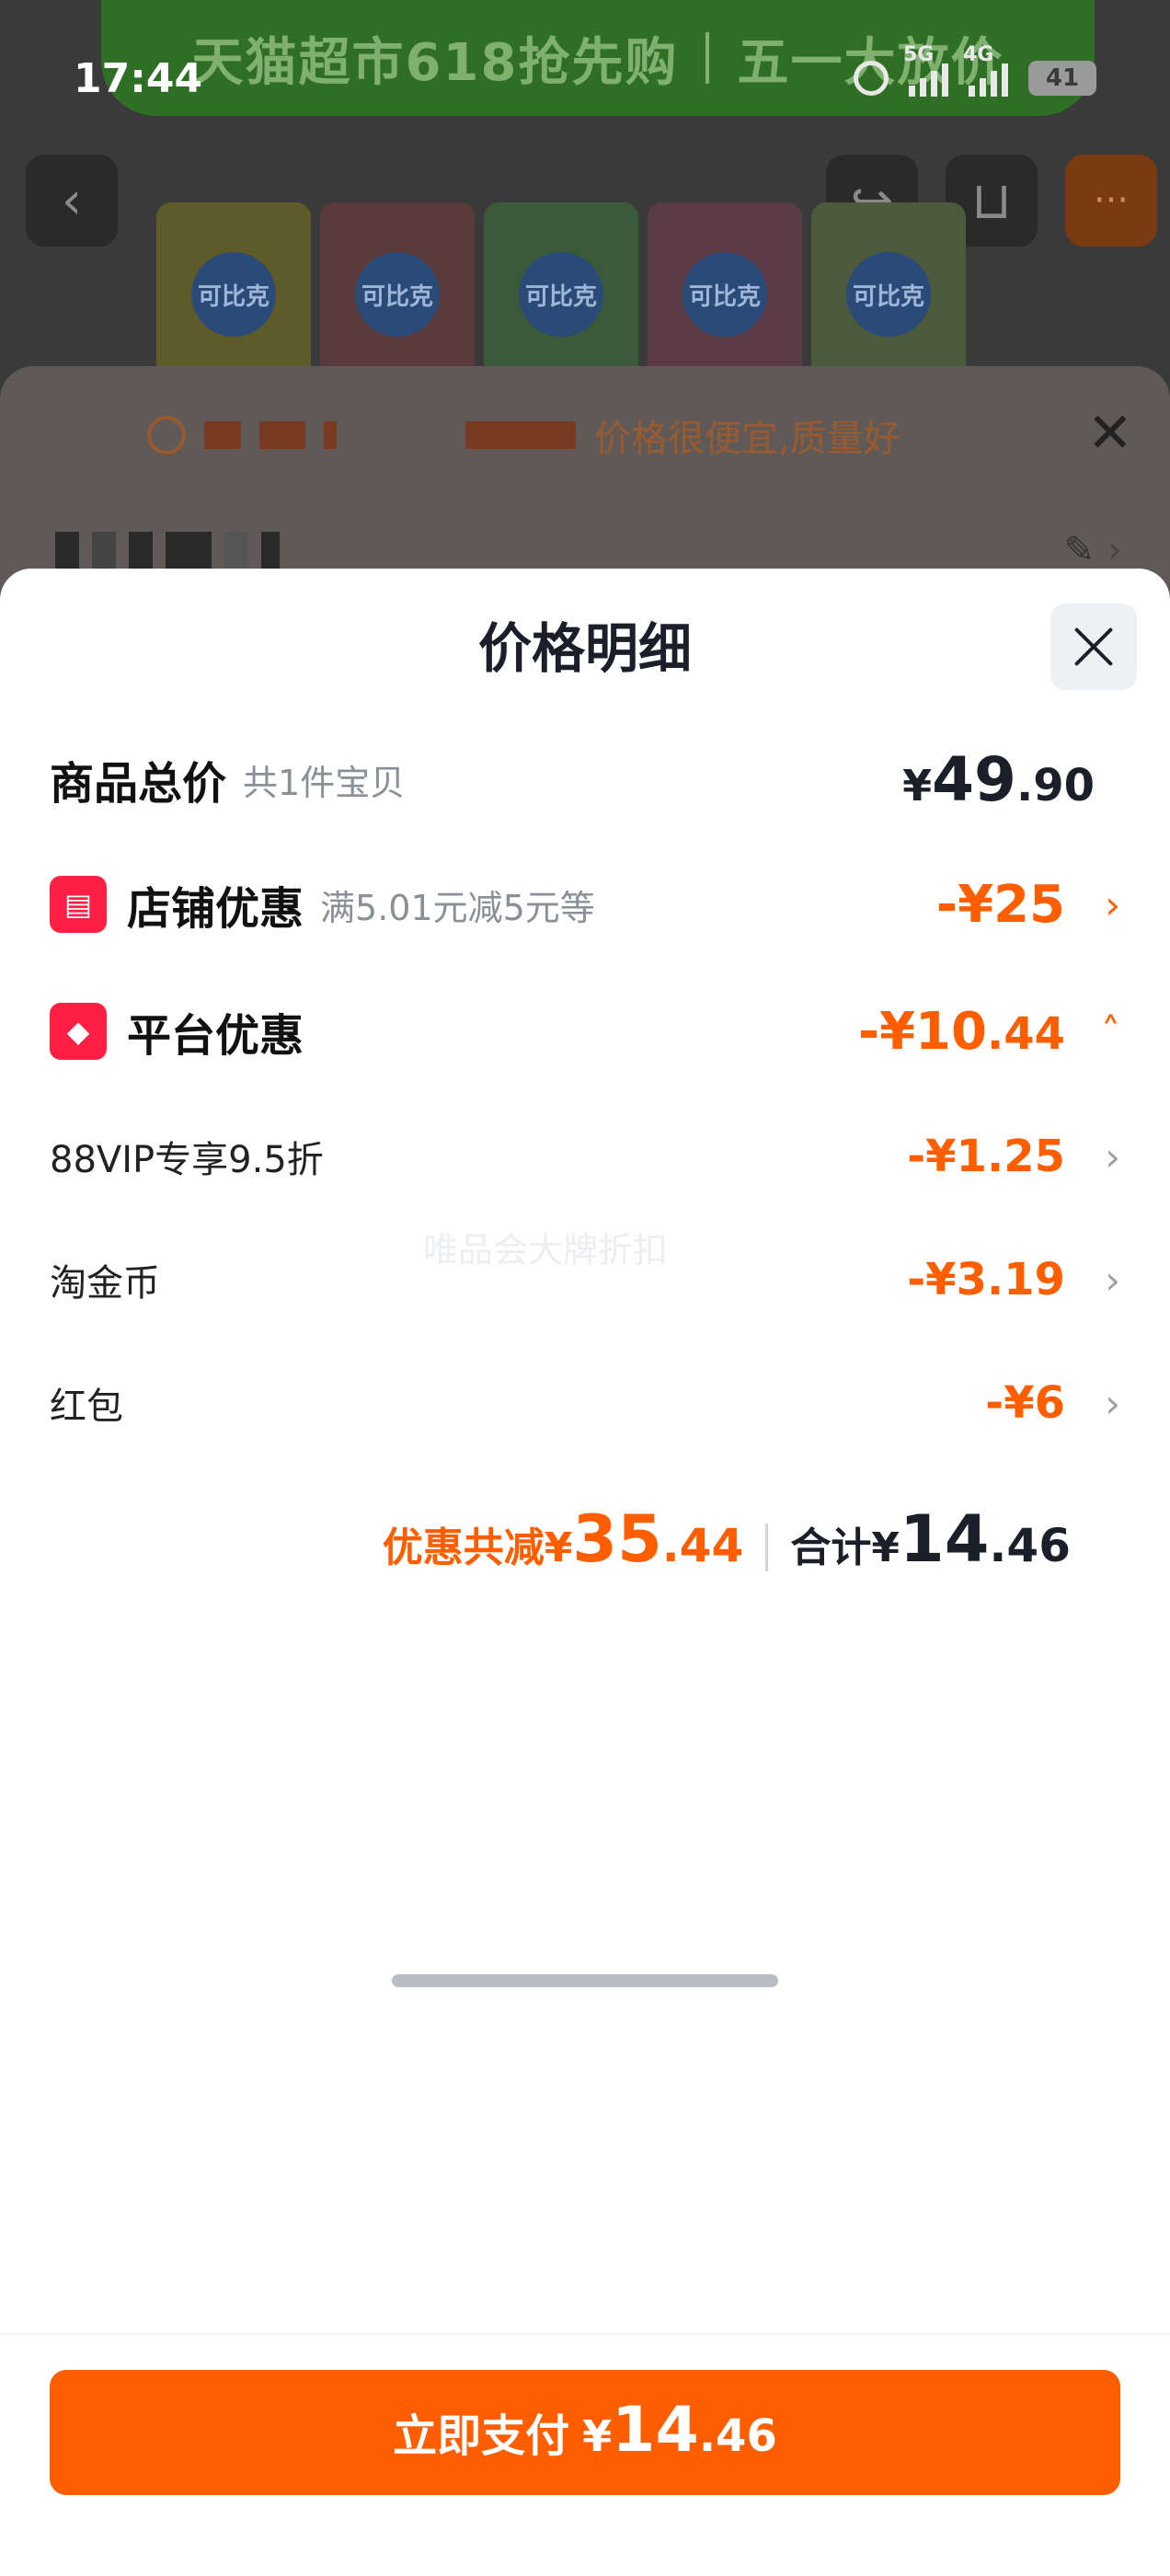 The image size is (1170, 2576). What do you see at coordinates (945, 1539) in the screenshot?
I see `grand-total-int: 14` at bounding box center [945, 1539].